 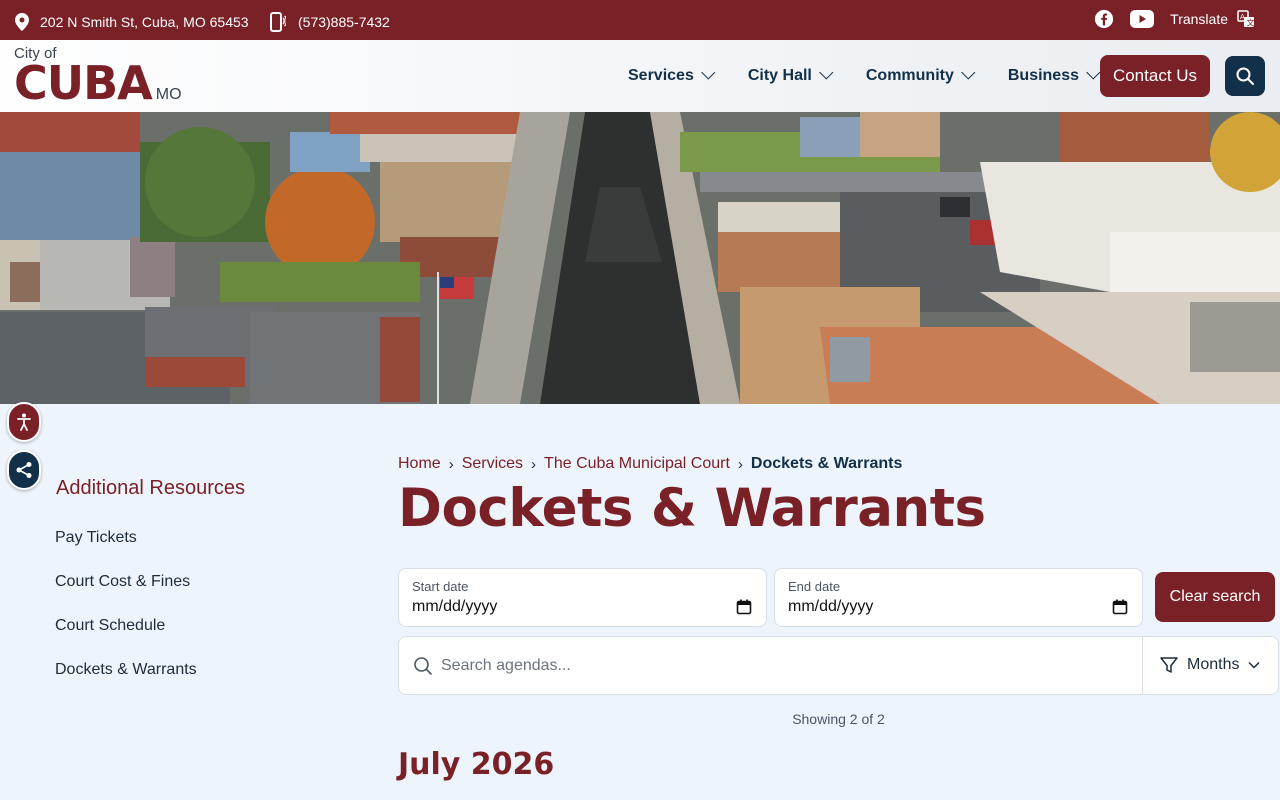 What do you see at coordinates (838, 719) in the screenshot?
I see `results-count: Showing 2 of 2` at bounding box center [838, 719].